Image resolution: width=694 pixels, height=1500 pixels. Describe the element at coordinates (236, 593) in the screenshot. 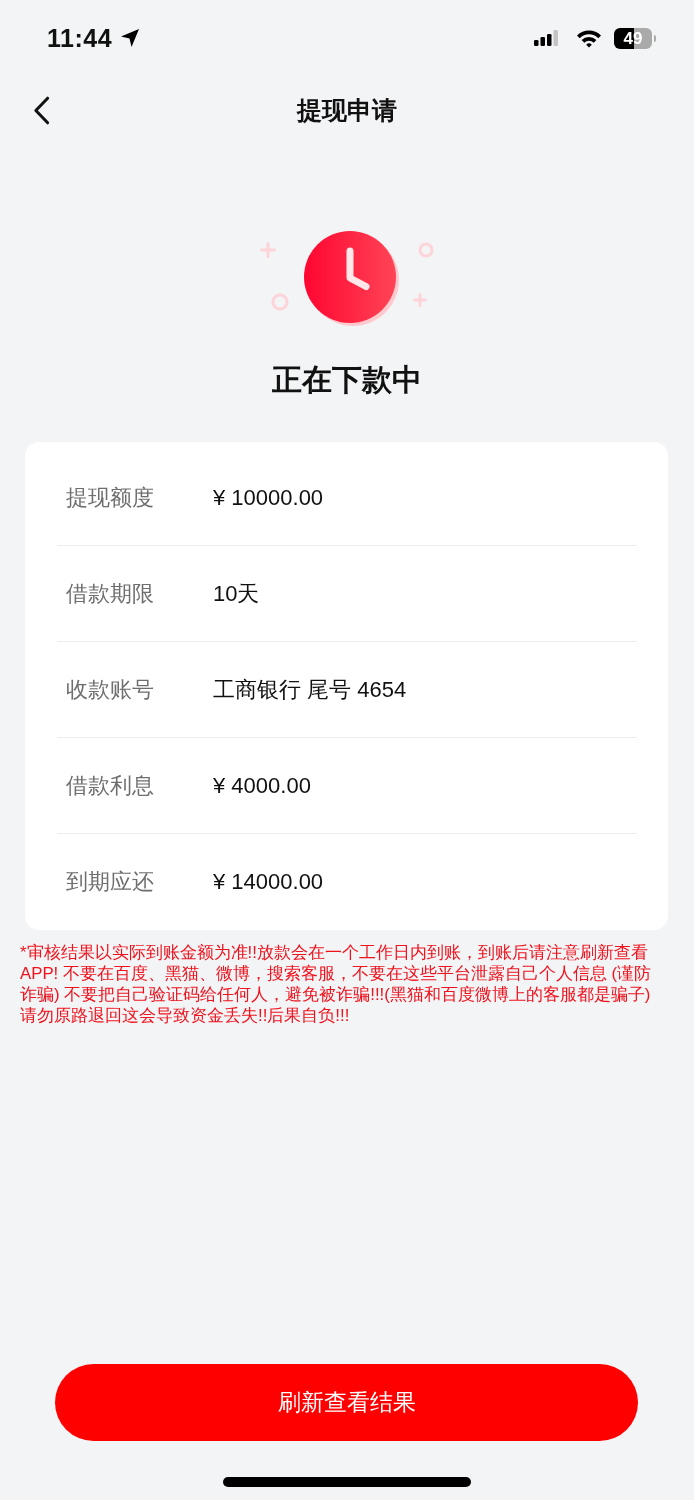

I see `detail-value: 10天` at that location.